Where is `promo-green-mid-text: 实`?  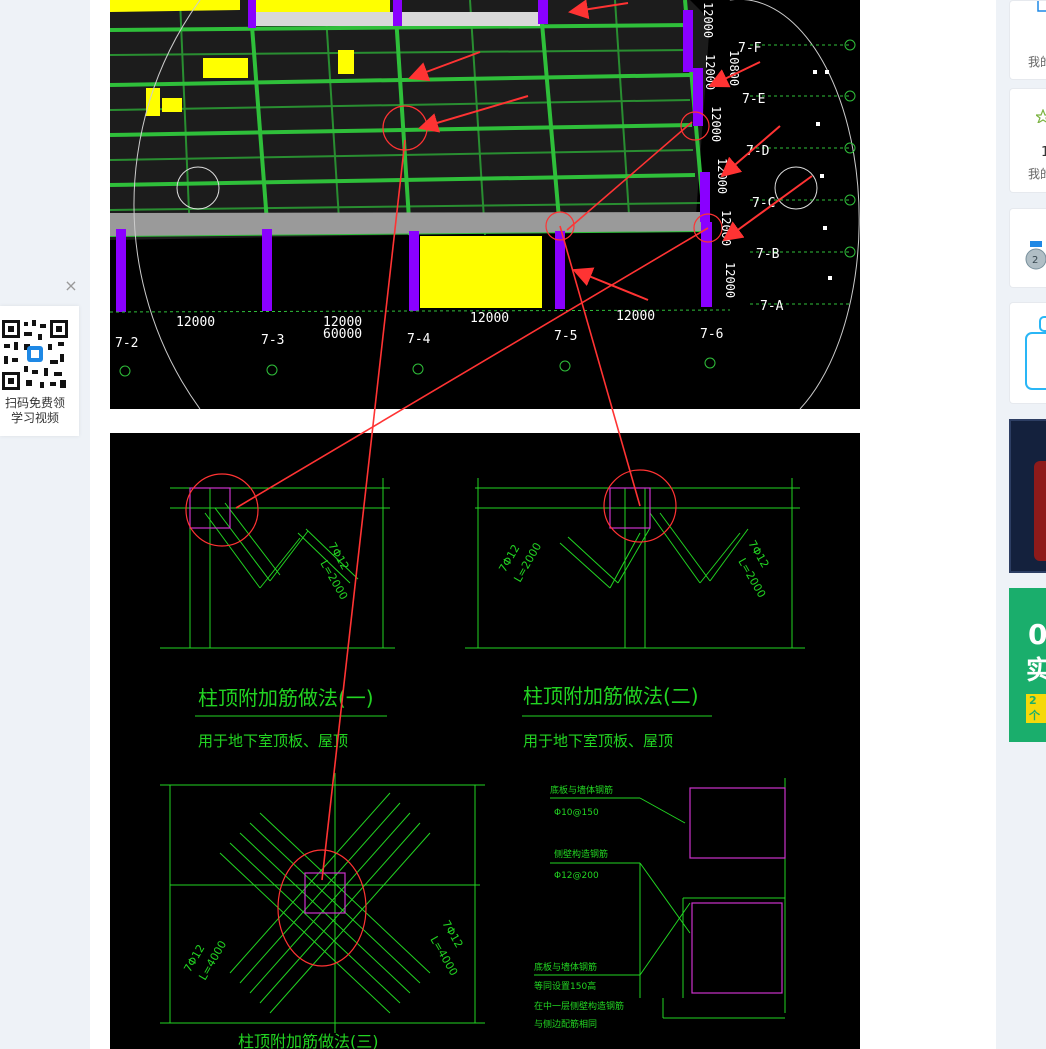
promo-green-mid-text: 实 is located at coordinates (1036, 671).